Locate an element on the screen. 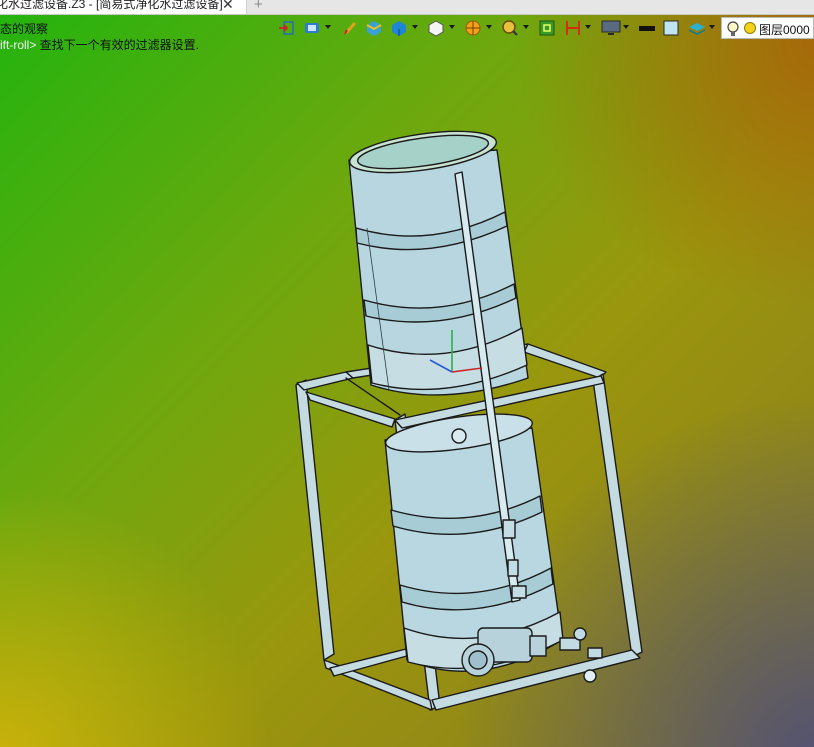  lower-tank is located at coordinates (474, 542).